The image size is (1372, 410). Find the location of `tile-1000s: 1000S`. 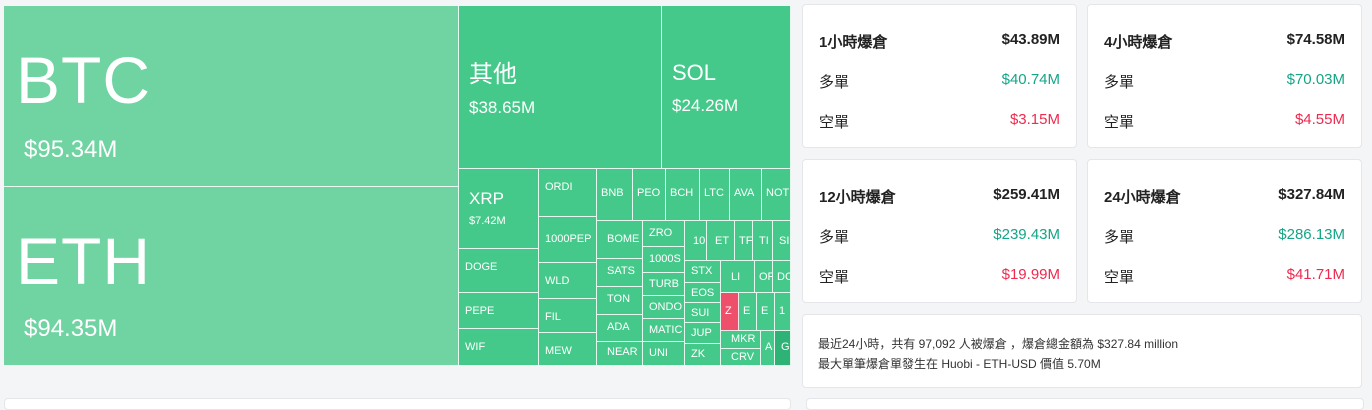

tile-1000s: 1000S is located at coordinates (664, 260).